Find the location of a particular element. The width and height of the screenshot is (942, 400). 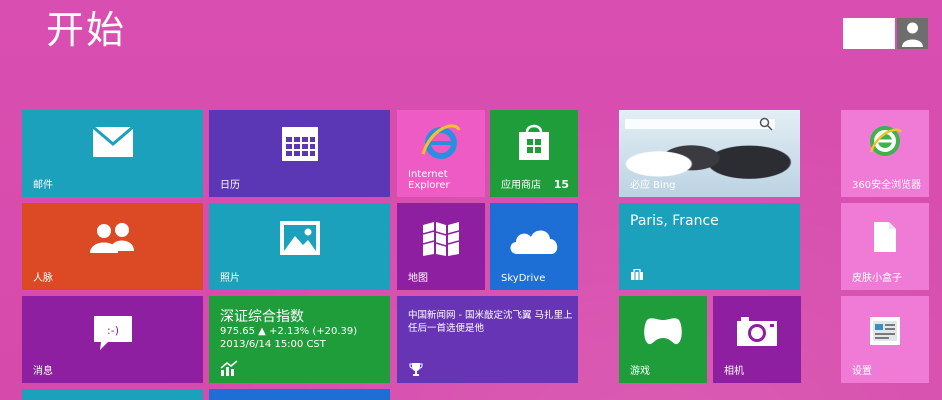

internet-explorer-icon is located at coordinates (441, 141).